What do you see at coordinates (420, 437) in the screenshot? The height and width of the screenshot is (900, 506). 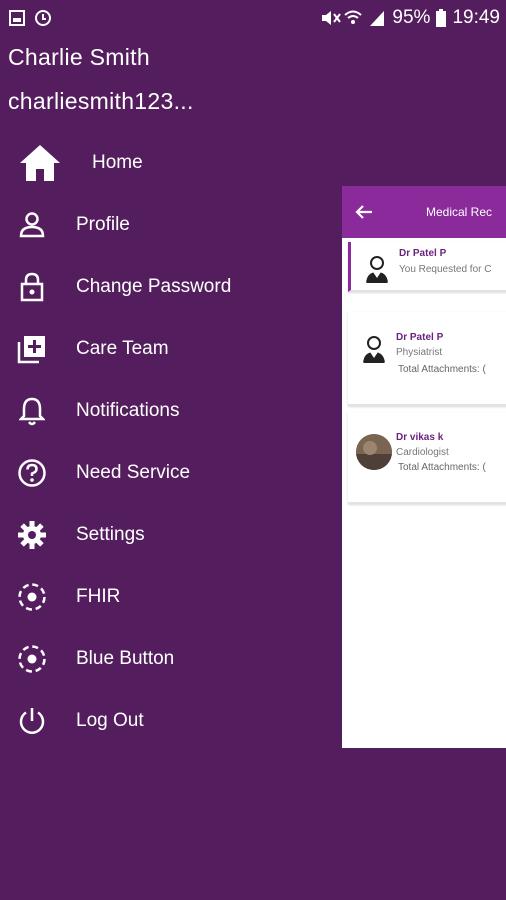 I see `doctor-name: Dr vikas k` at bounding box center [420, 437].